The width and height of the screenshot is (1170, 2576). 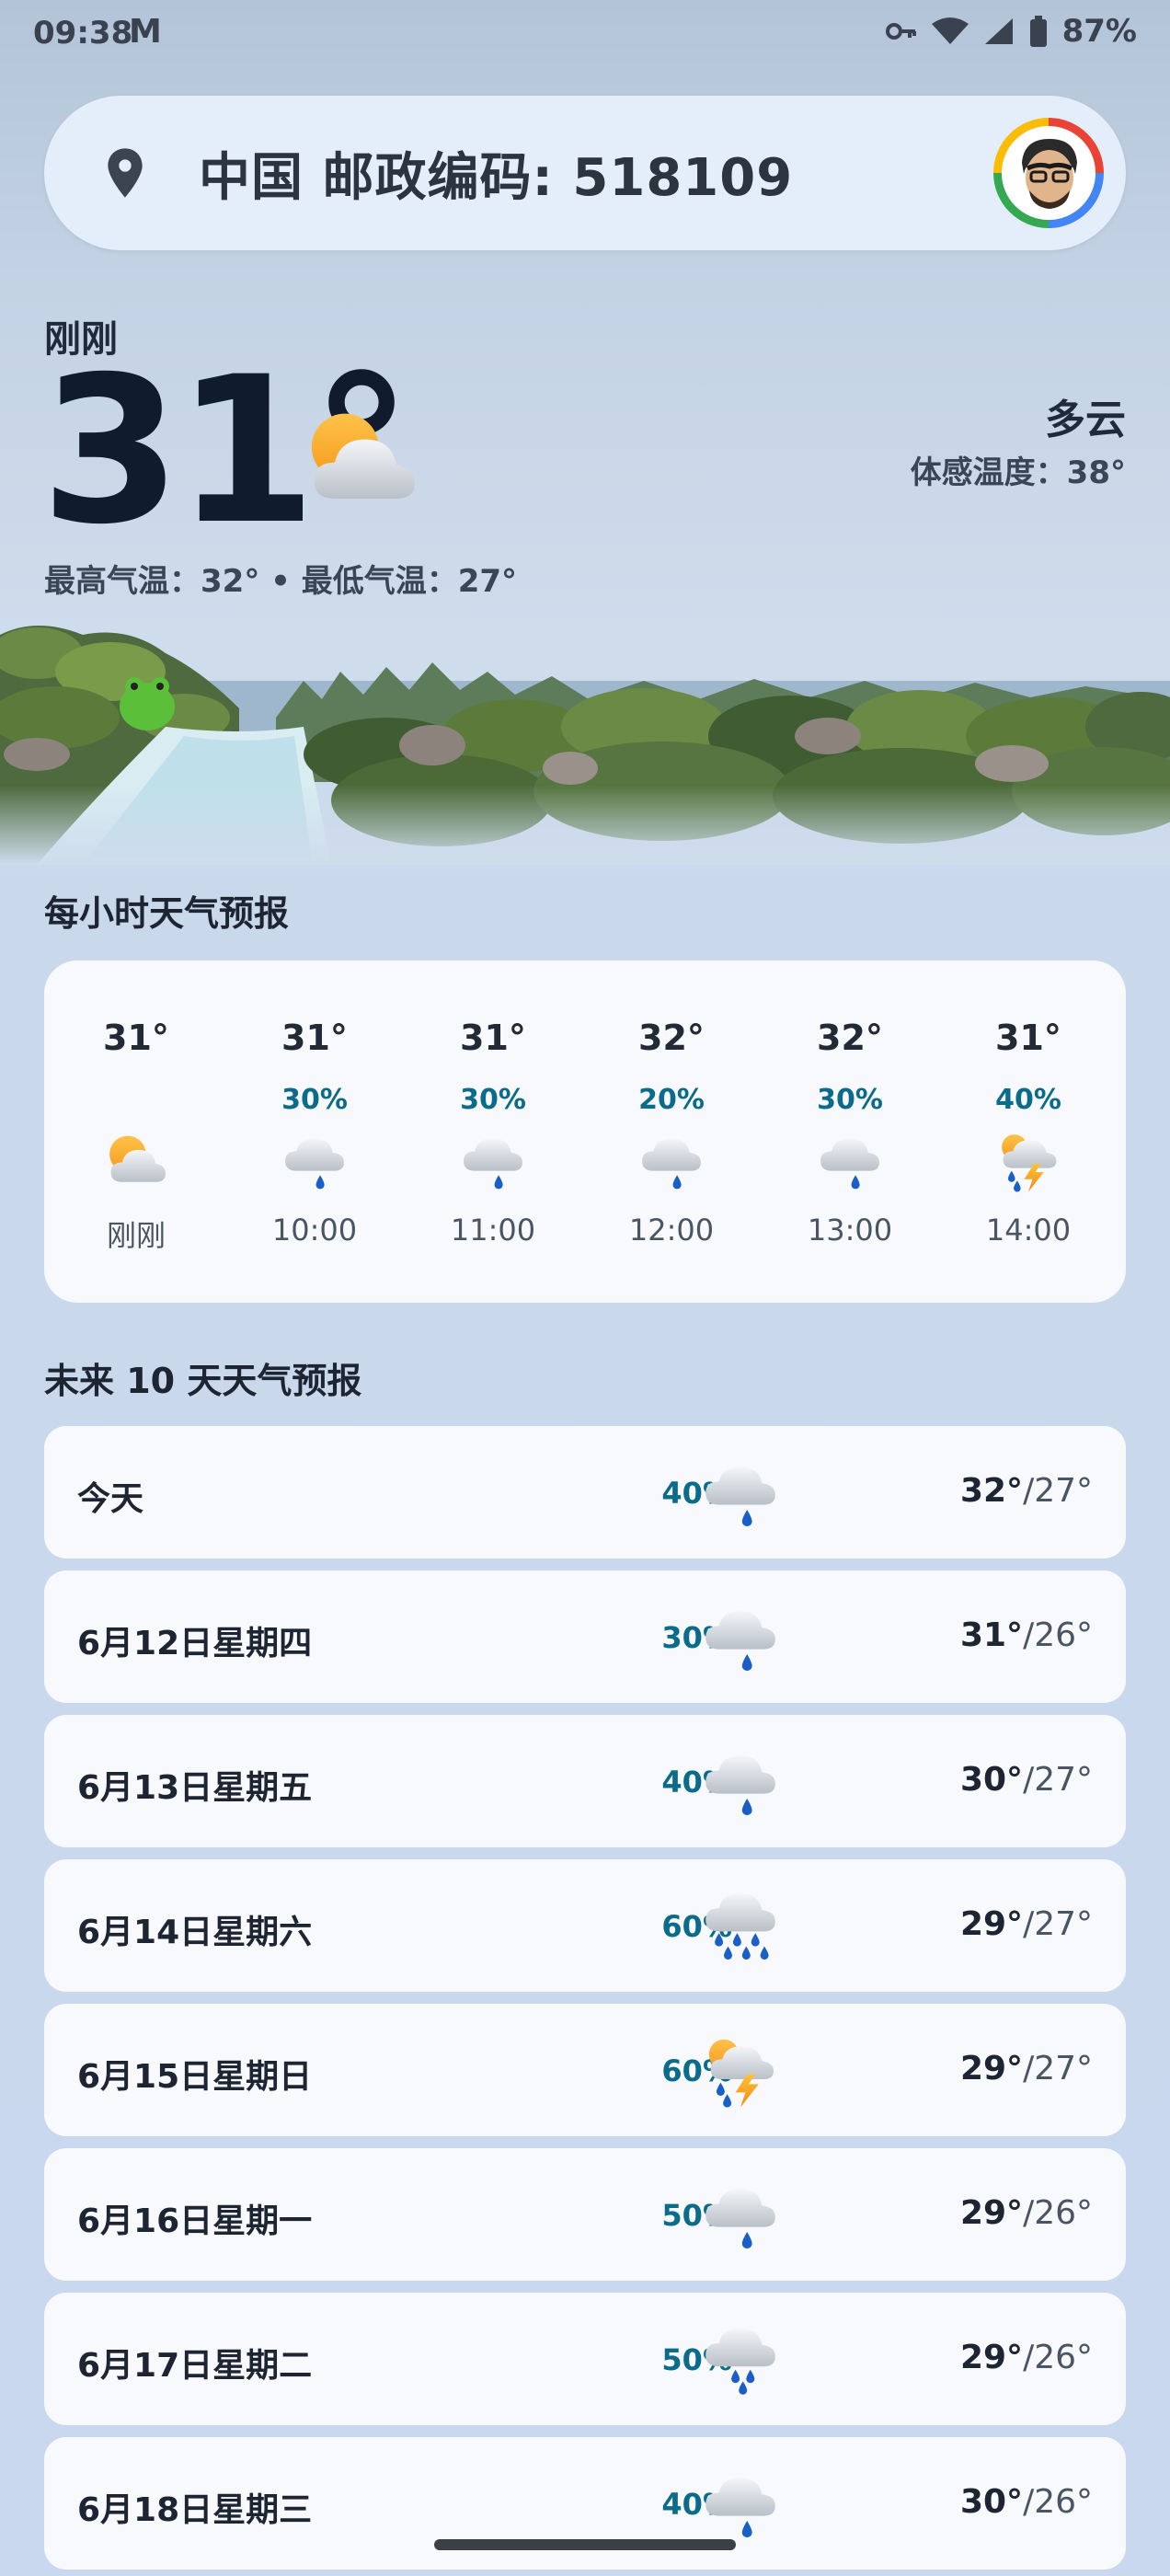 I want to click on hourly-item: 31° 30% 11:00, so click(x=493, y=1131).